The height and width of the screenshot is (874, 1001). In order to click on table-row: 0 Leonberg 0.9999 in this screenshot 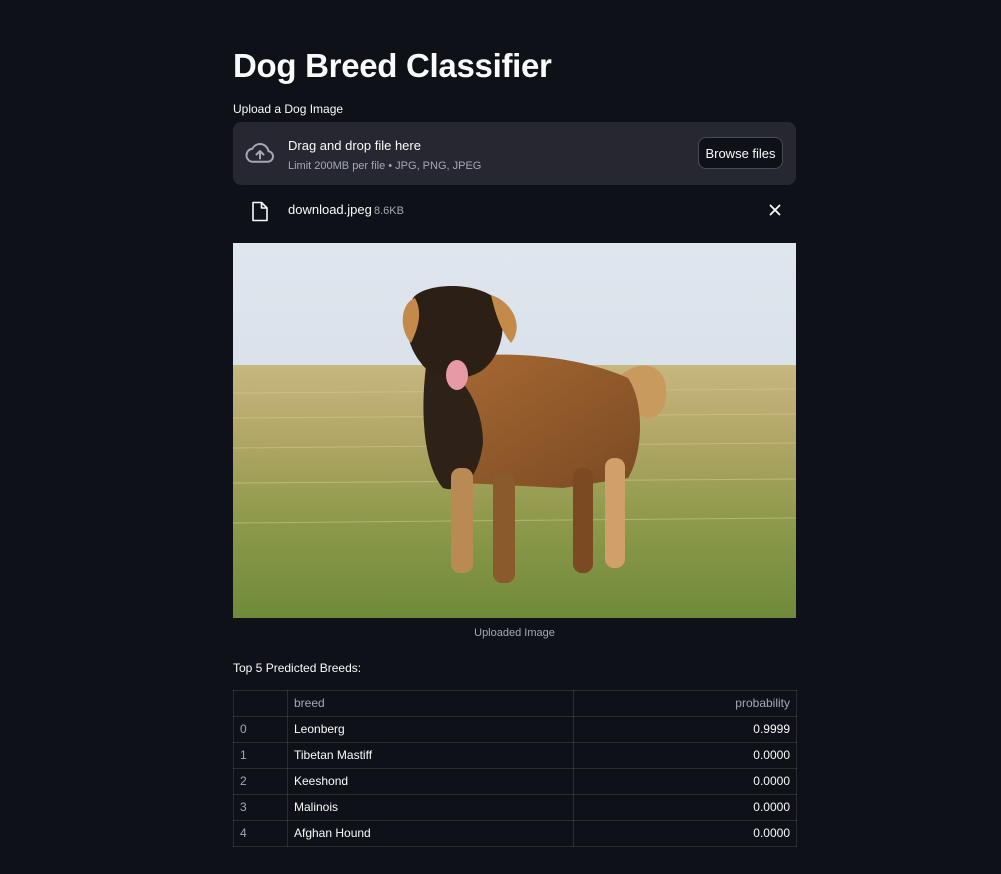, I will do `click(515, 729)`.